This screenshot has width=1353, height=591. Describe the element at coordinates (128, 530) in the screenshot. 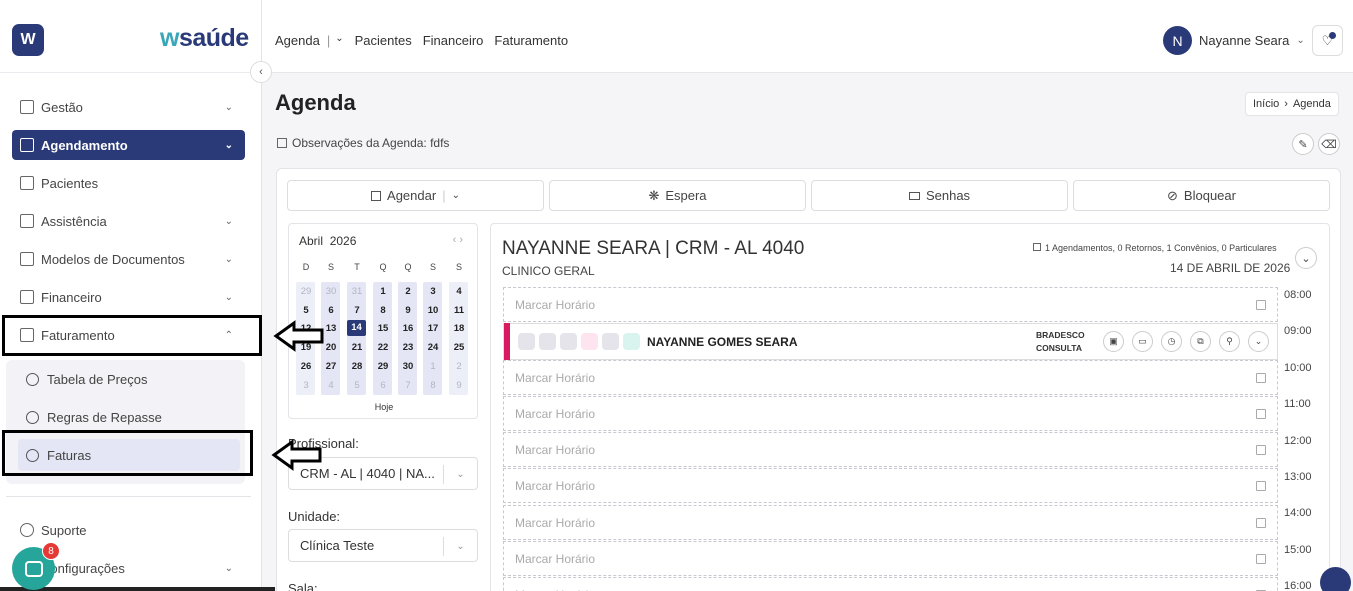

I see `sidebar-item-suporte: Suporte` at that location.